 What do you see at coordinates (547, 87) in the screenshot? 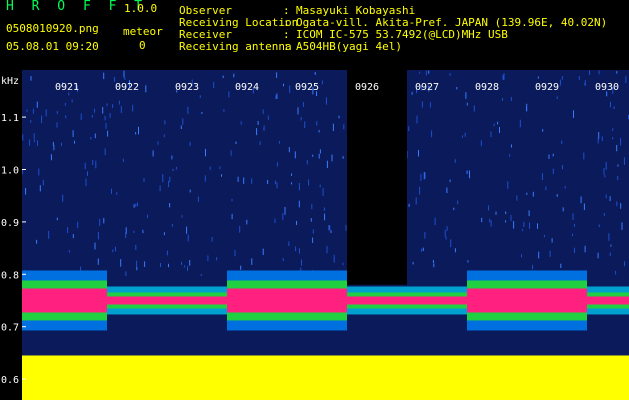
I see `x-tick-label: 0929` at bounding box center [547, 87].